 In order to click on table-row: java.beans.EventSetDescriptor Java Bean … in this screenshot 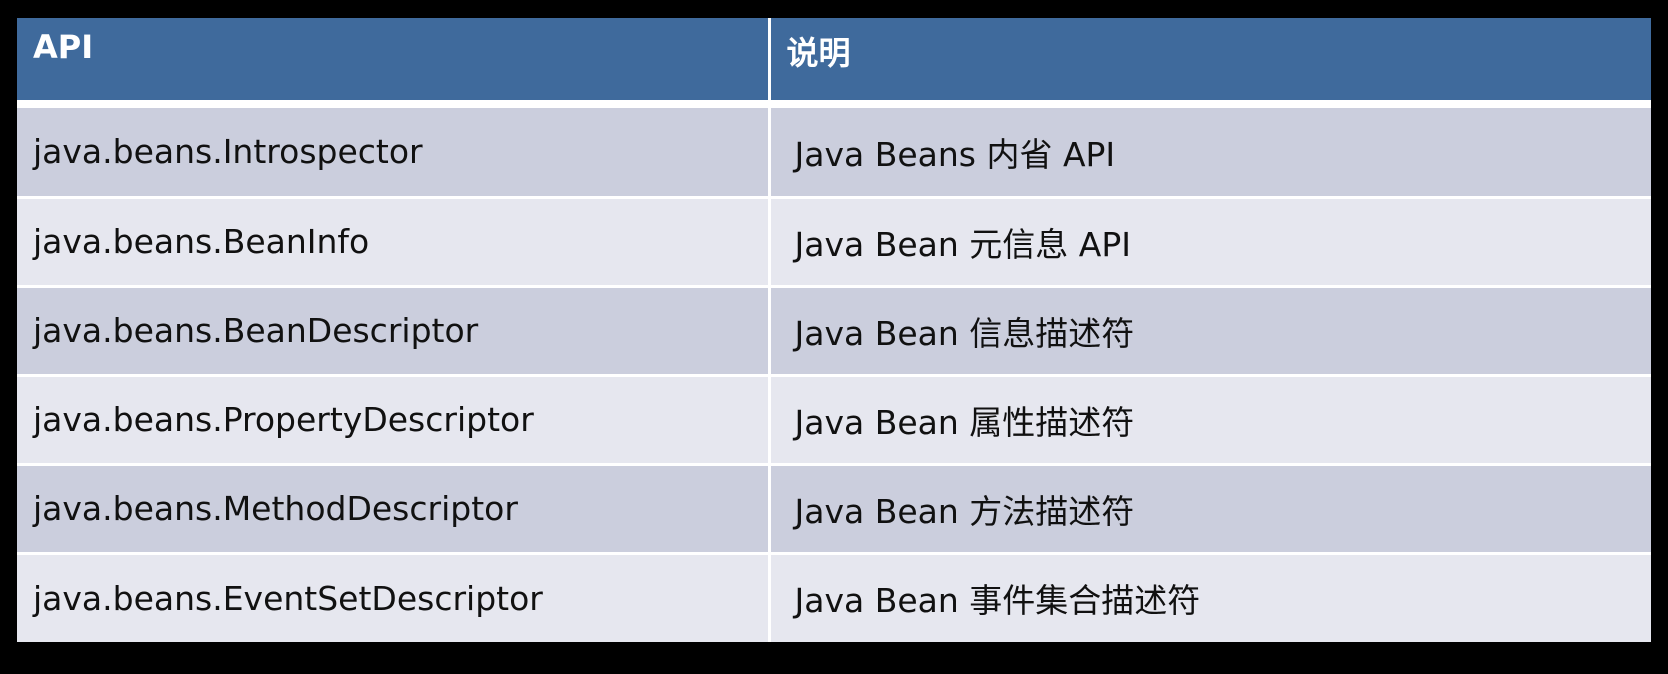, I will do `click(834, 597)`.